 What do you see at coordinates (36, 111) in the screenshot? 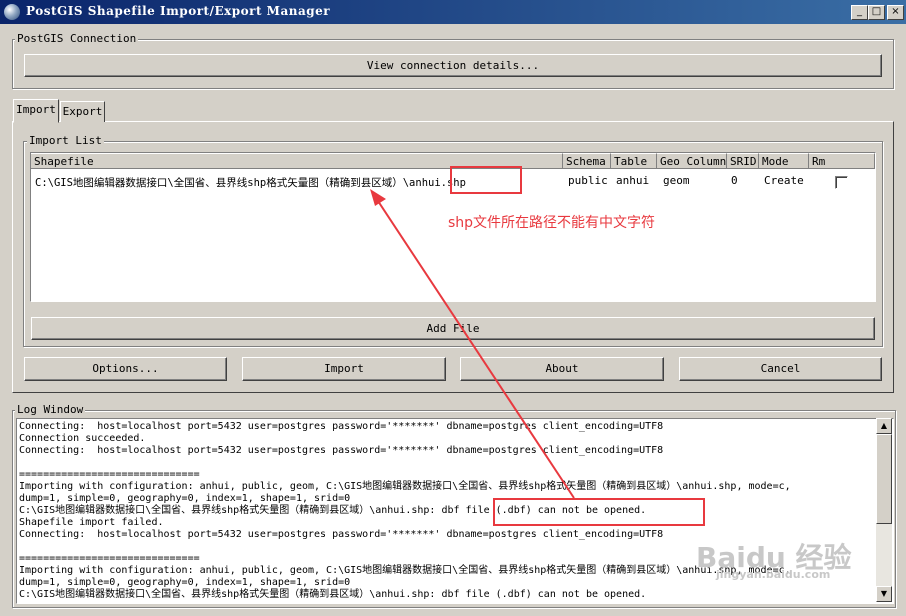
I see `tab-import: Import` at bounding box center [36, 111].